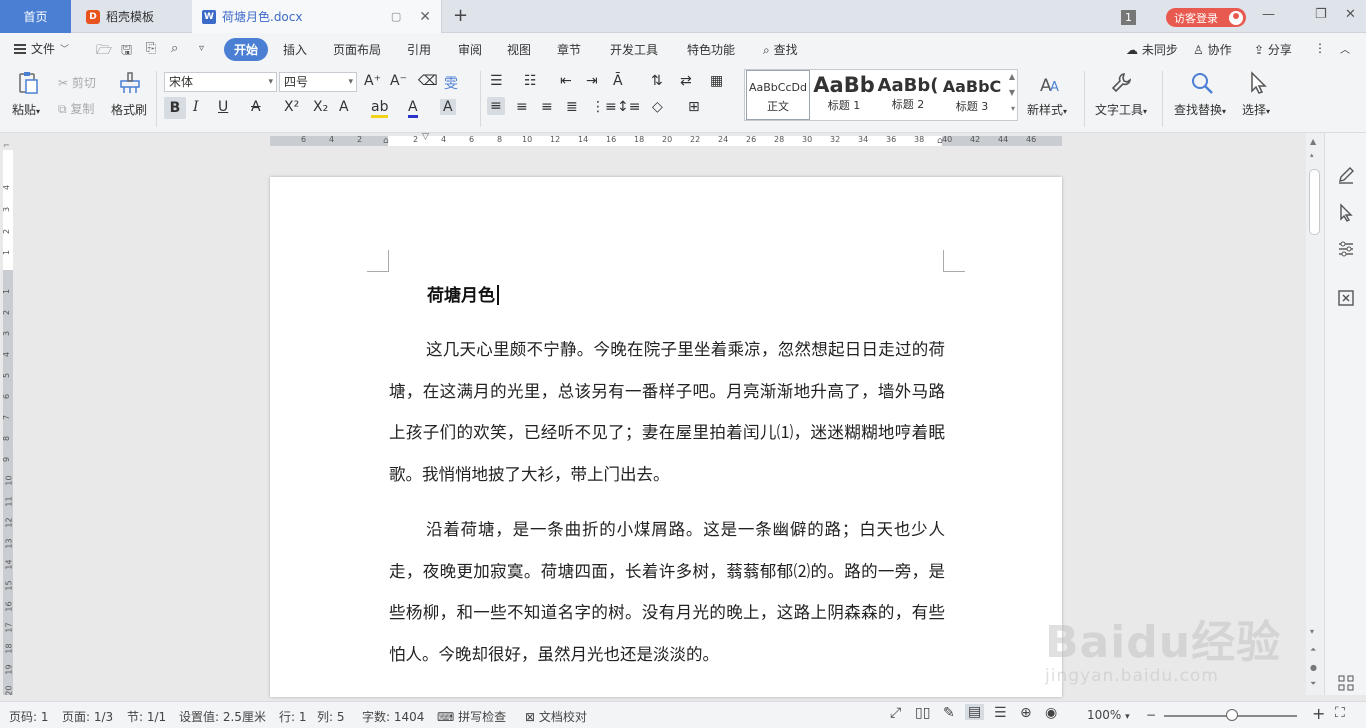  I want to click on menu-developer: 开发工具, so click(634, 49).